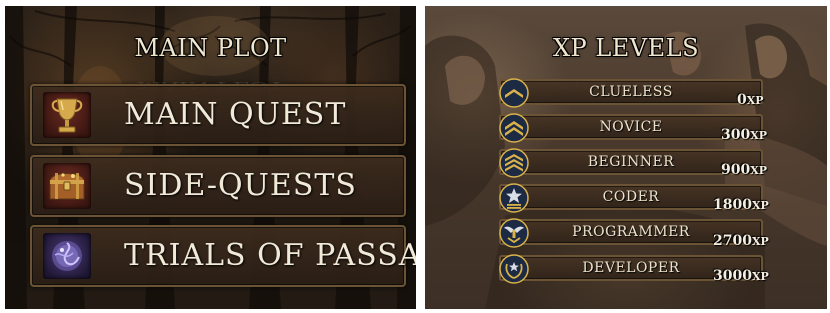 This screenshot has height=313, width=830. Describe the element at coordinates (744, 170) in the screenshot. I see `xp-value: 900XP` at that location.